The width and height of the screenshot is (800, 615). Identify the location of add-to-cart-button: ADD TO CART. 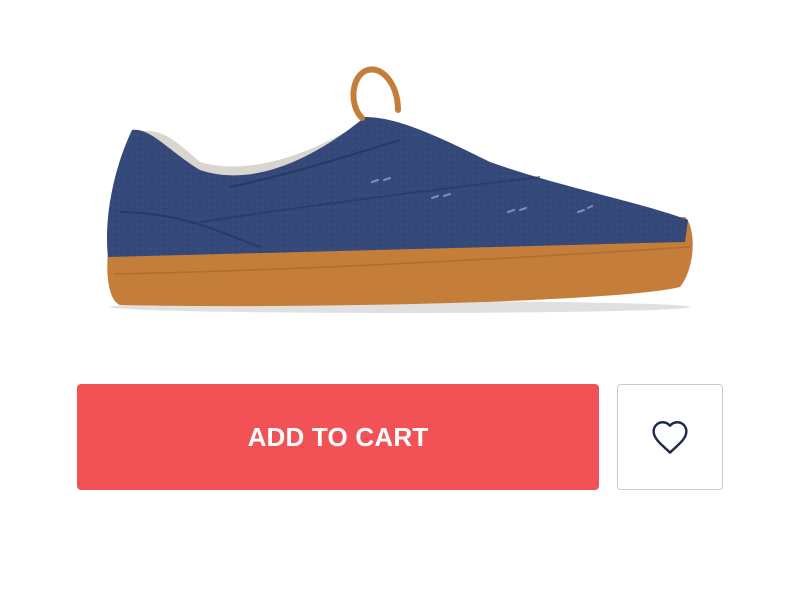
(338, 437).